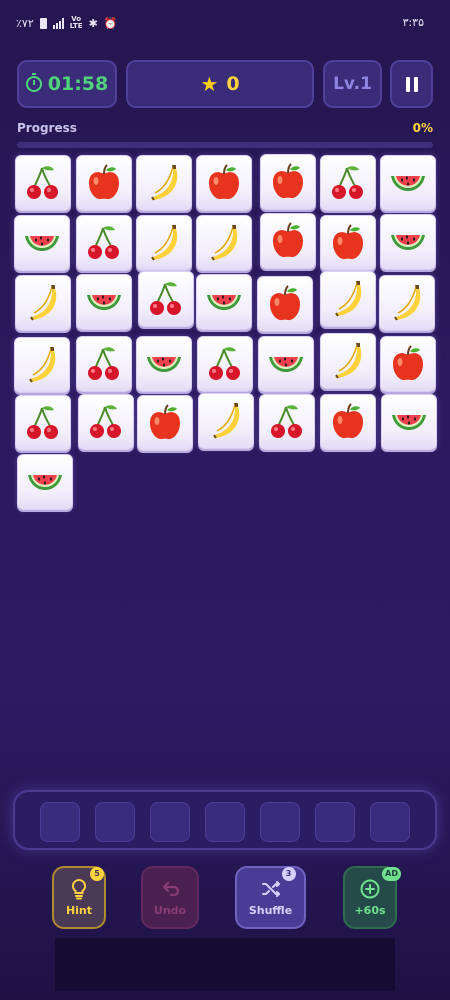 This screenshot has width=450, height=1000. I want to click on lightbulb-icon: 5, so click(86, 883).